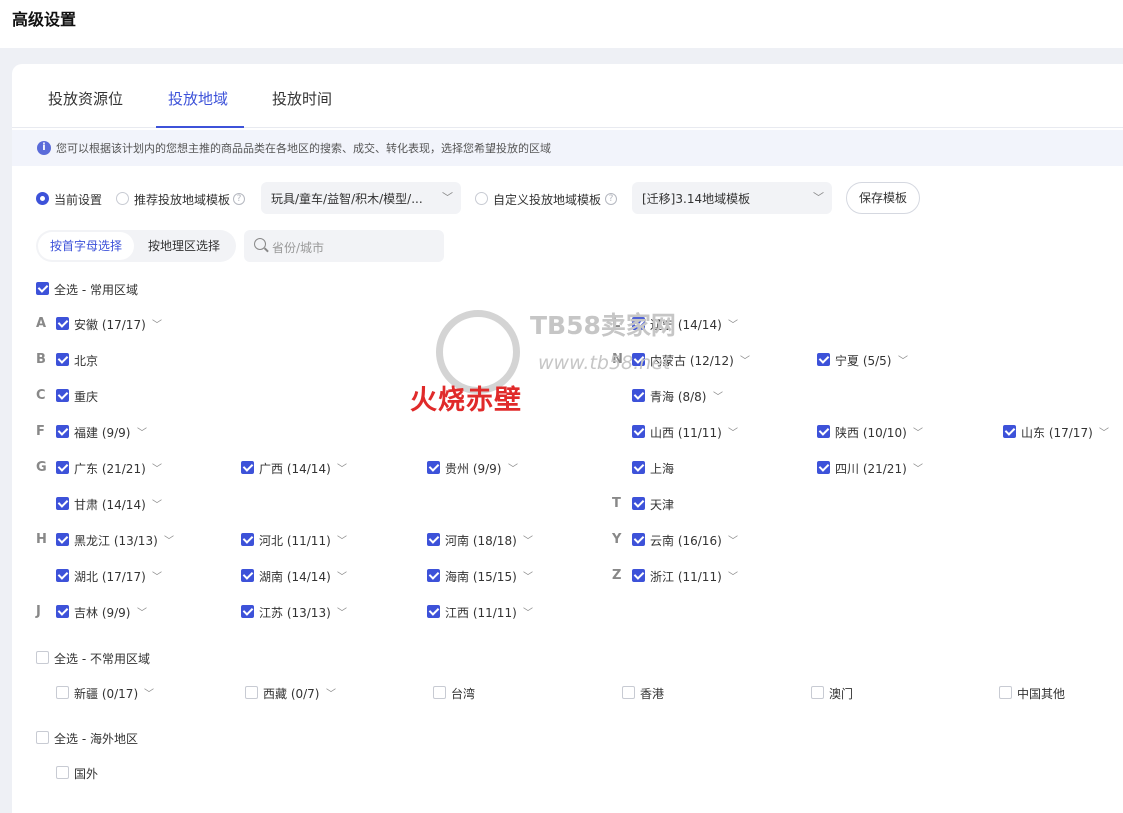 This screenshot has width=1123, height=813. I want to click on custom-template-label: 自定义投放地域模板, so click(547, 200).